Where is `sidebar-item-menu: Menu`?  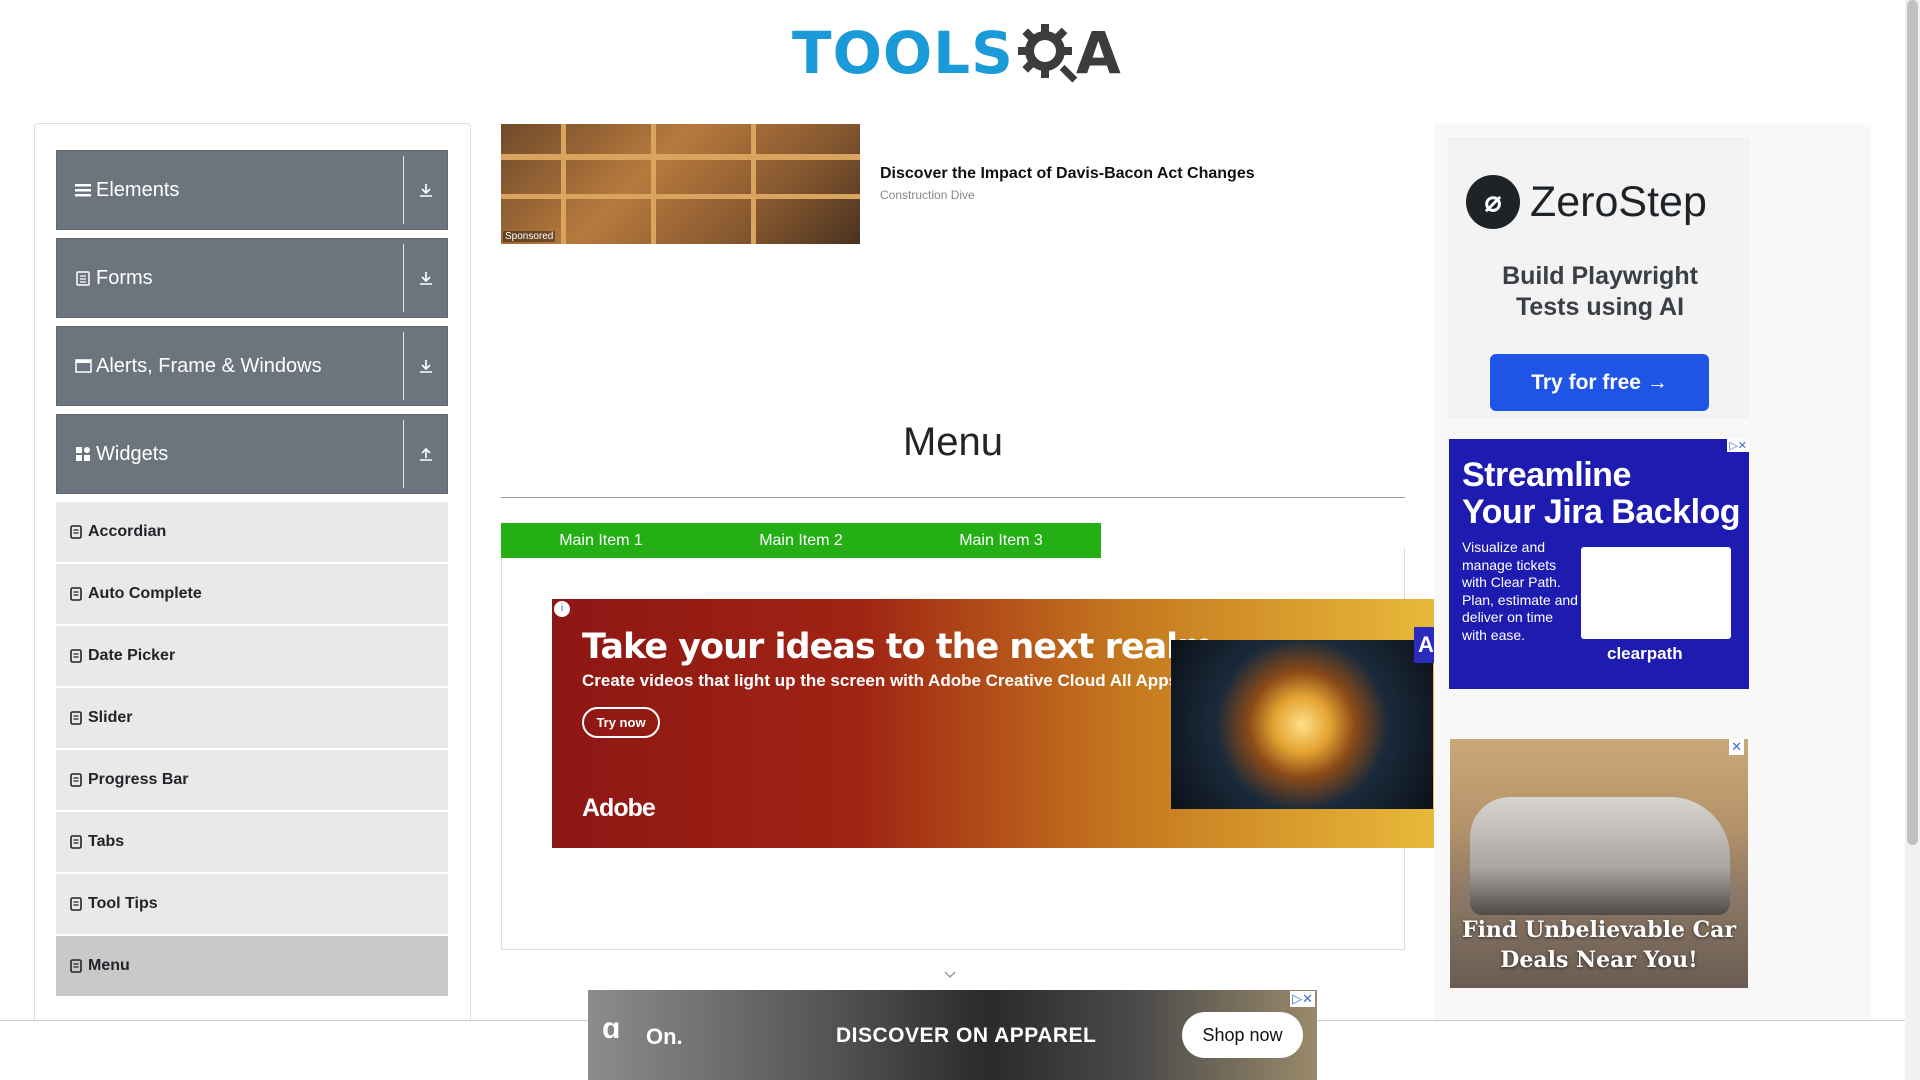
sidebar-item-menu: Menu is located at coordinates (252, 967).